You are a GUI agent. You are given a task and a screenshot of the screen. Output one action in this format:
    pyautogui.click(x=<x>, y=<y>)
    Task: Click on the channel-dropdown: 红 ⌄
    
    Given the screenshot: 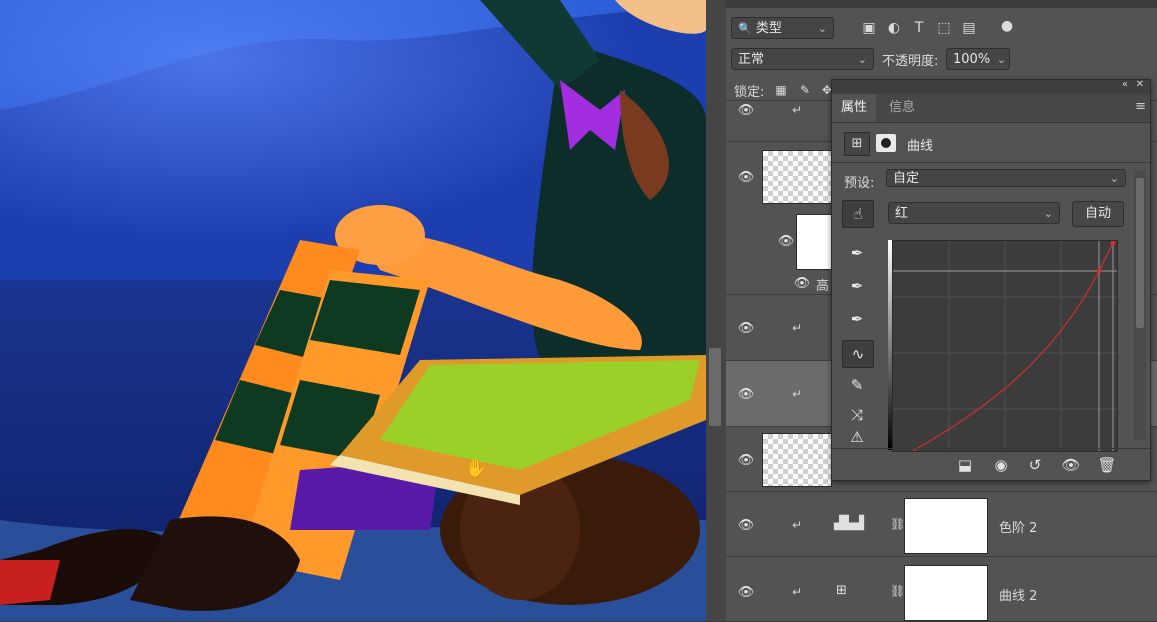 What is the action you would take?
    pyautogui.click(x=974, y=213)
    